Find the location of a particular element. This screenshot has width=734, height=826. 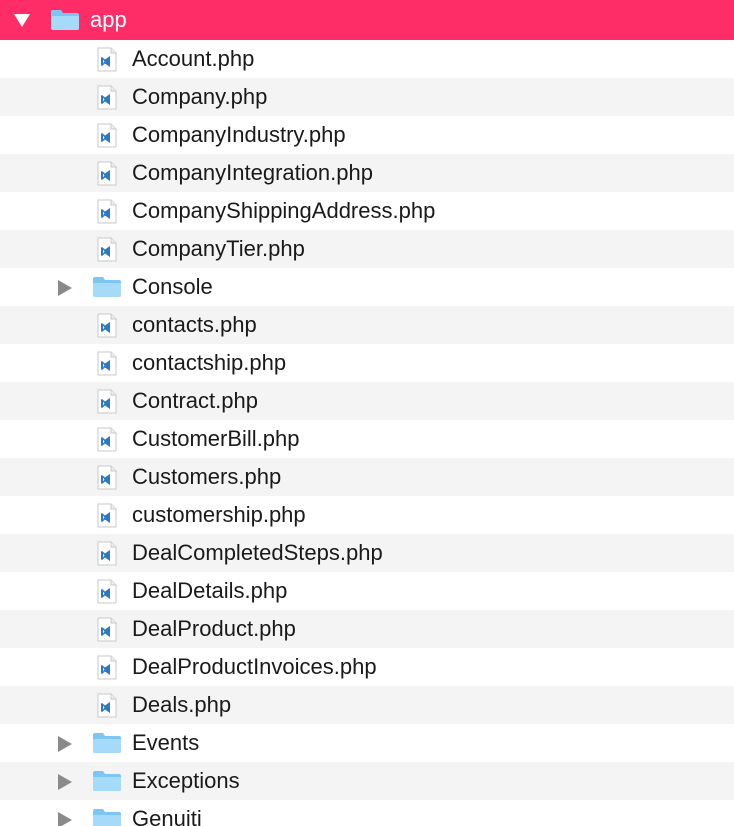

tree-row-file: CompanyIntegration.php is located at coordinates (367, 173).